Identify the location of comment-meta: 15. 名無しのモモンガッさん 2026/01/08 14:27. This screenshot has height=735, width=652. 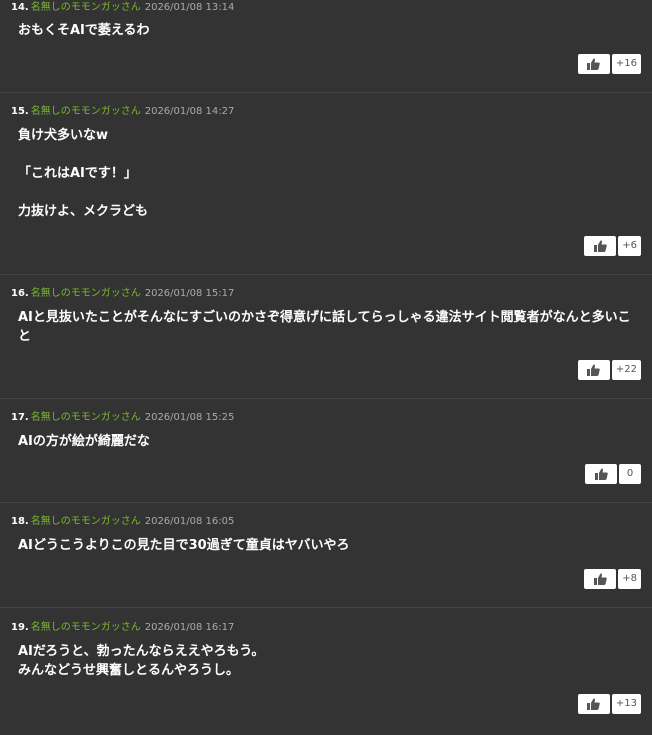
(122, 112).